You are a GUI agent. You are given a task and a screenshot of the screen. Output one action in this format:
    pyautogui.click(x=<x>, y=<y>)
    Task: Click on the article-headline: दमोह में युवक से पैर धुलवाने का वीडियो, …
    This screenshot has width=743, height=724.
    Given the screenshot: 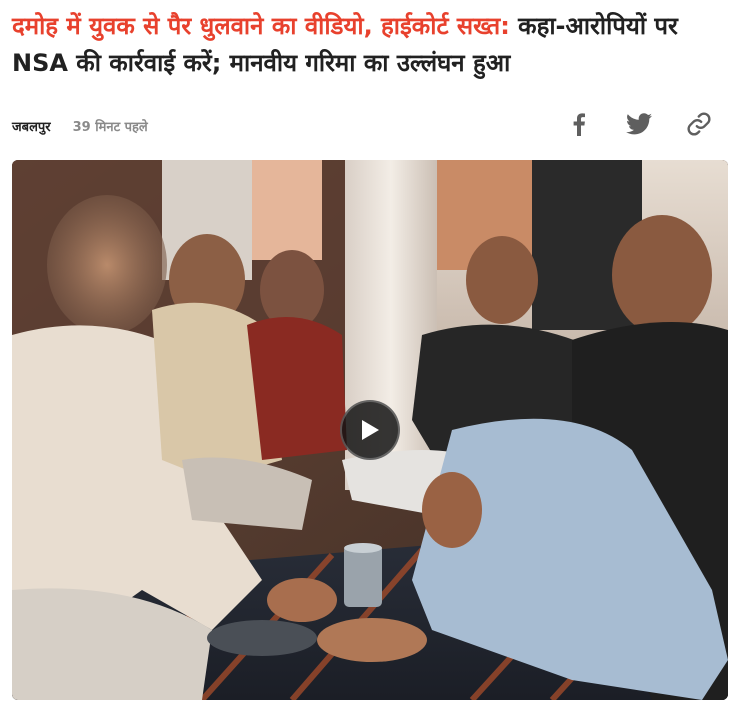 What is the action you would take?
    pyautogui.click(x=372, y=45)
    